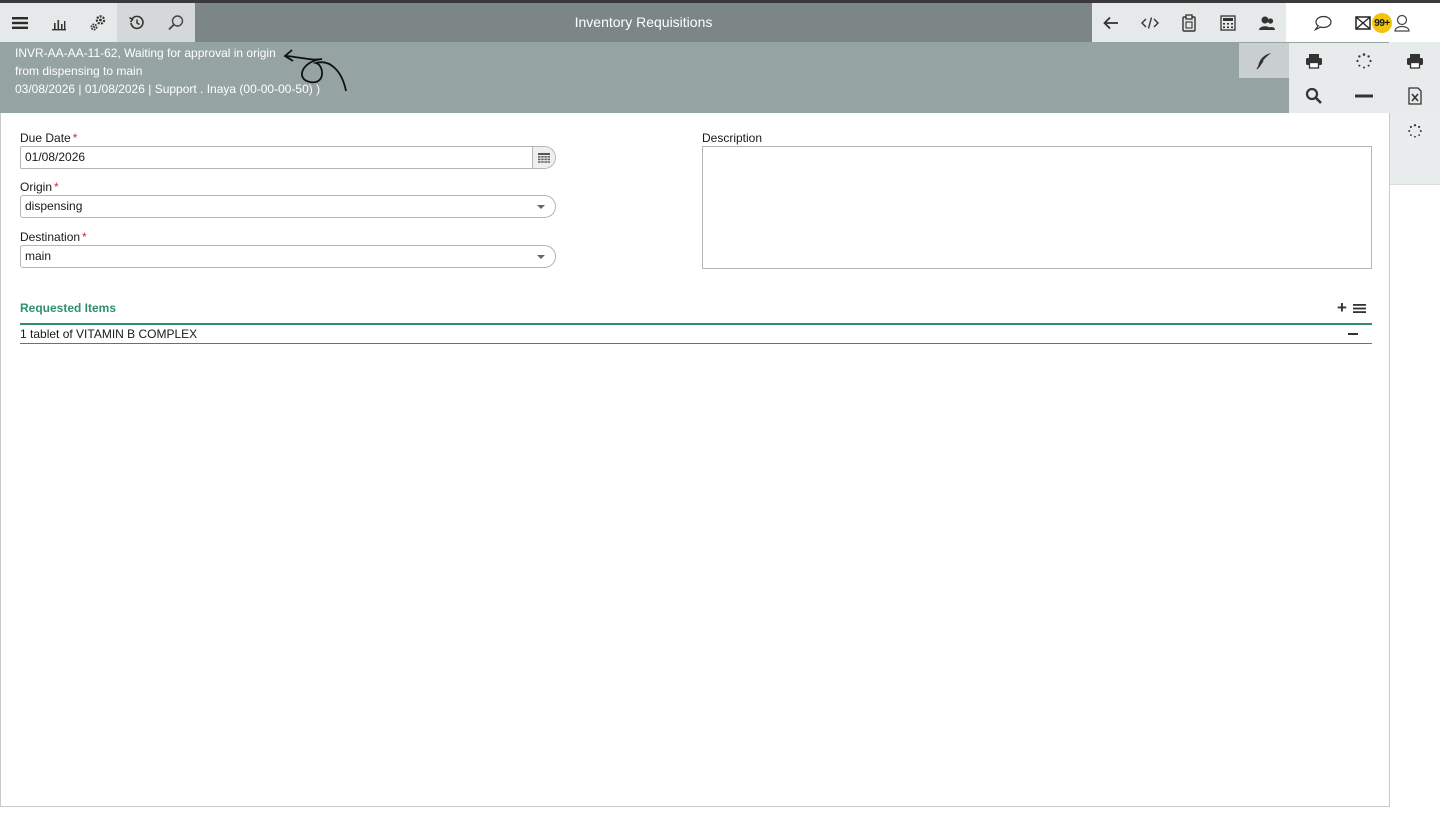 Image resolution: width=1440 pixels, height=815 pixels. What do you see at coordinates (288, 157) in the screenshot?
I see `due-date-field: 01/08/2026` at bounding box center [288, 157].